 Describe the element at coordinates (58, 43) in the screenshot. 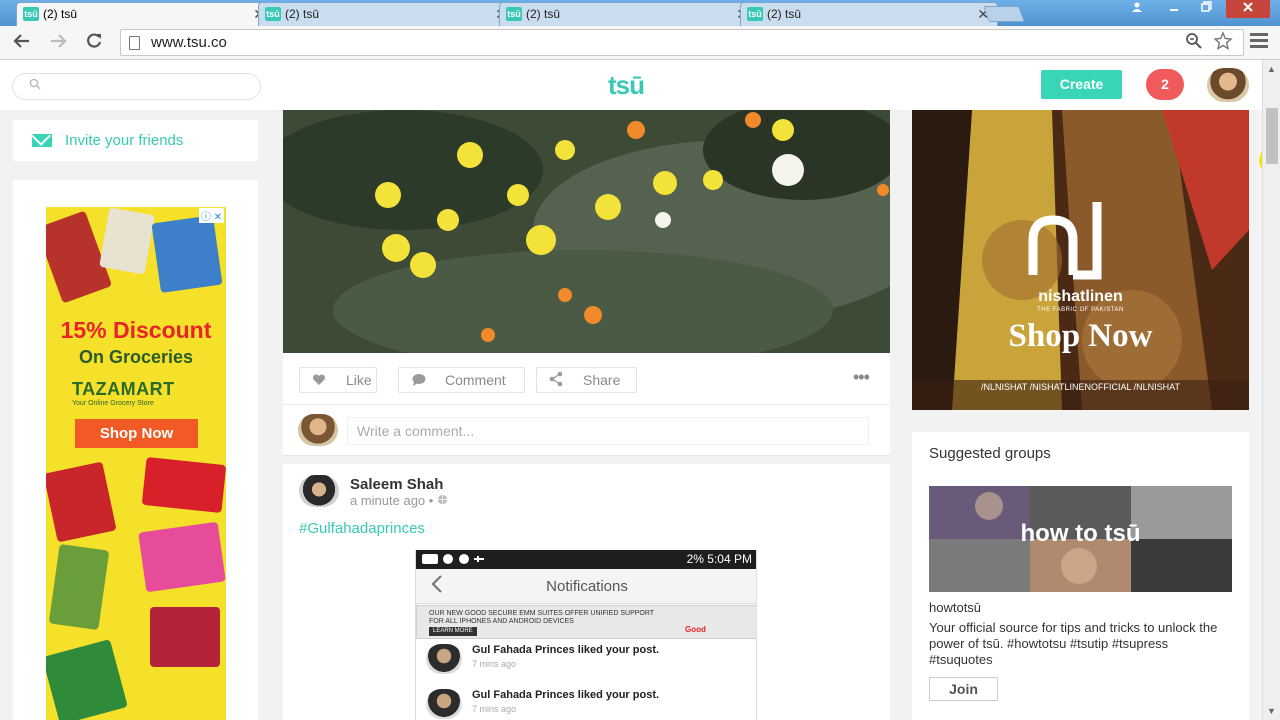

I see `forward-arrow-icon` at that location.